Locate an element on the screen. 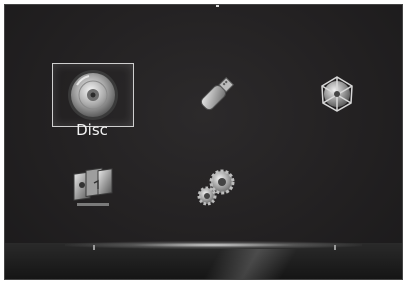  menu-item-settings is located at coordinates (217, 188).